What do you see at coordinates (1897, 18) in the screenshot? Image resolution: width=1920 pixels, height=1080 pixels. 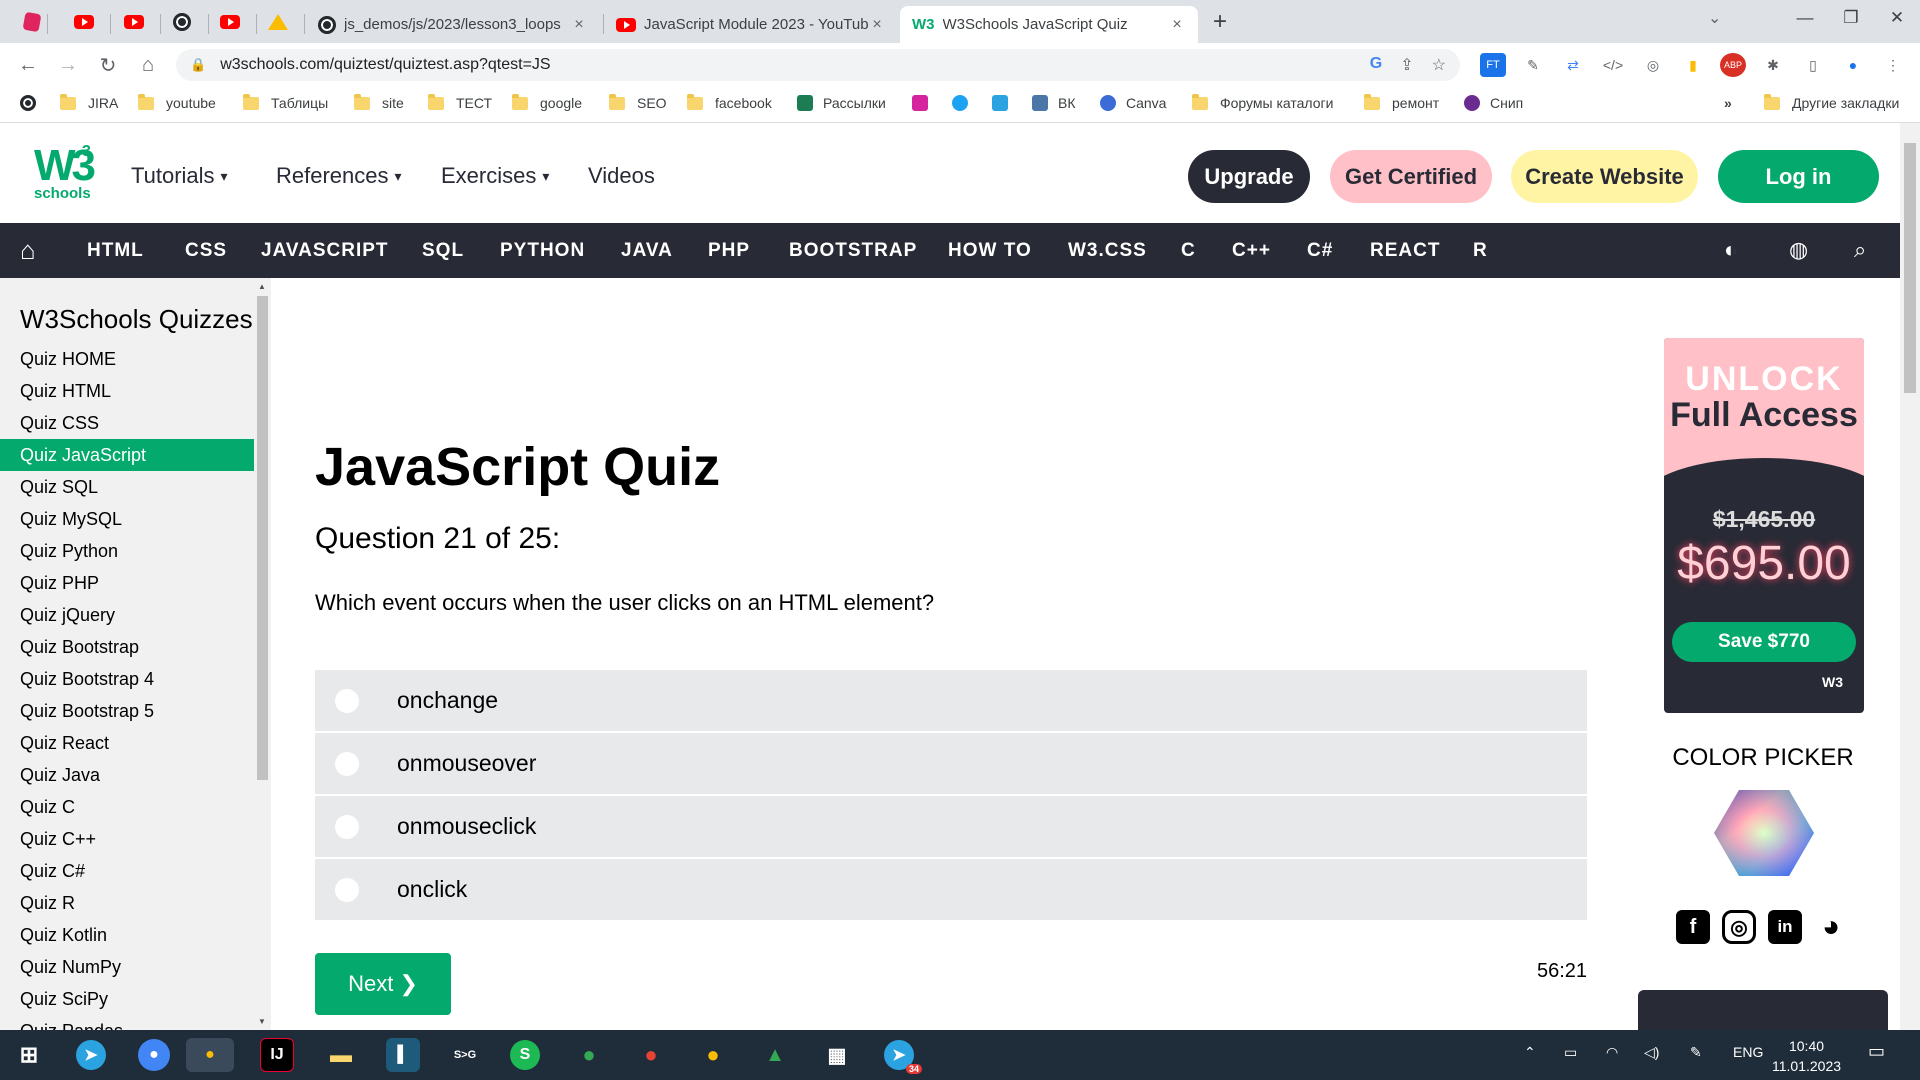 I see `close-window-icon: ✕` at bounding box center [1897, 18].